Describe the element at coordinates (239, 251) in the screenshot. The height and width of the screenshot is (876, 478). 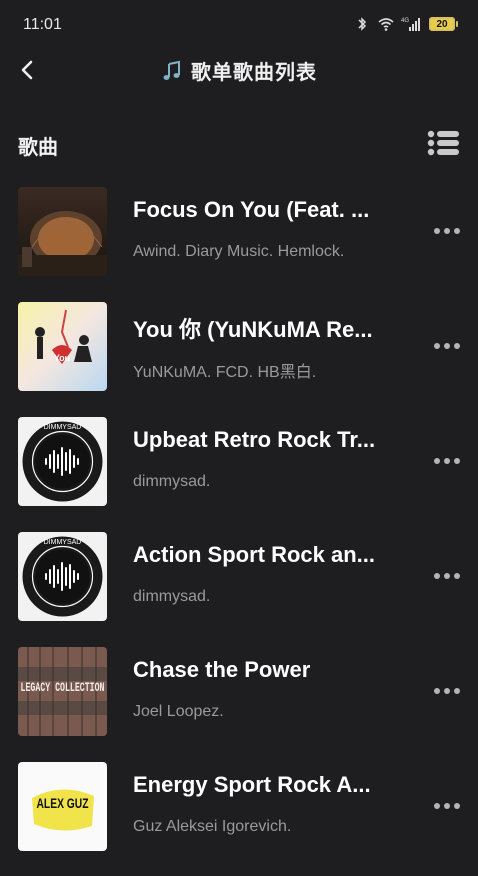
I see `song-artist: Awind. Diary Music. Hemlock.` at that location.